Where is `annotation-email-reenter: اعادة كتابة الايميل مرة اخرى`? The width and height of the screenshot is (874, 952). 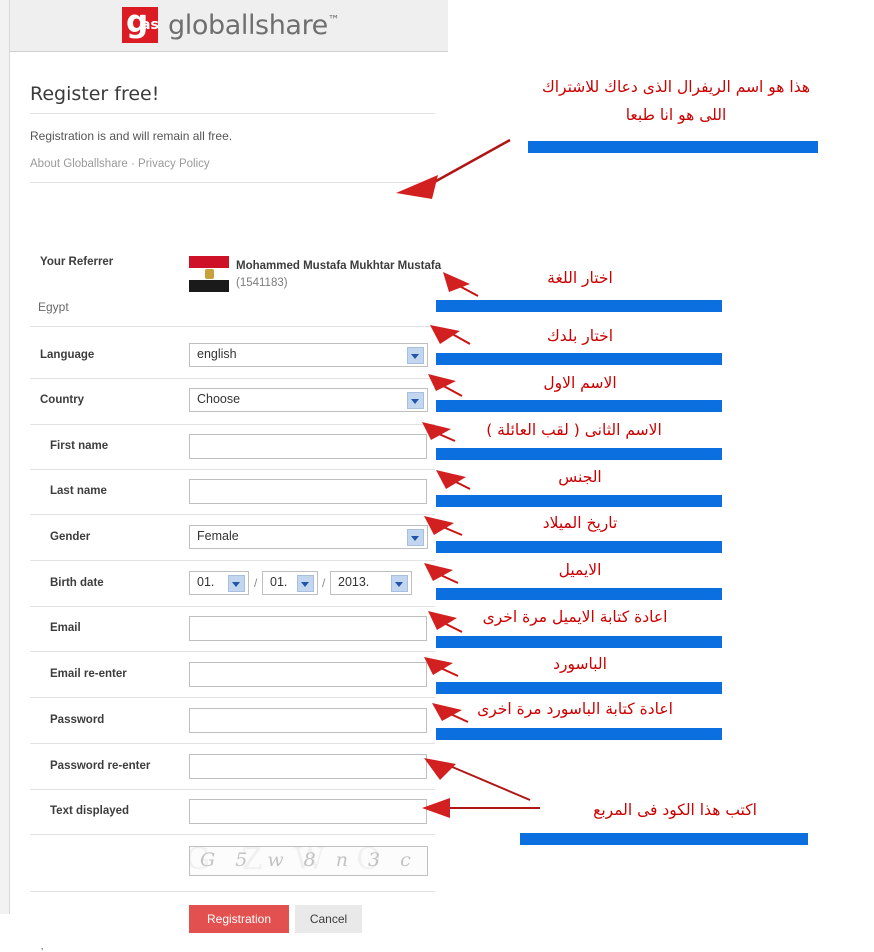
annotation-email-reenter: اعادة كتابة الايميل مرة اخرى is located at coordinates (575, 617).